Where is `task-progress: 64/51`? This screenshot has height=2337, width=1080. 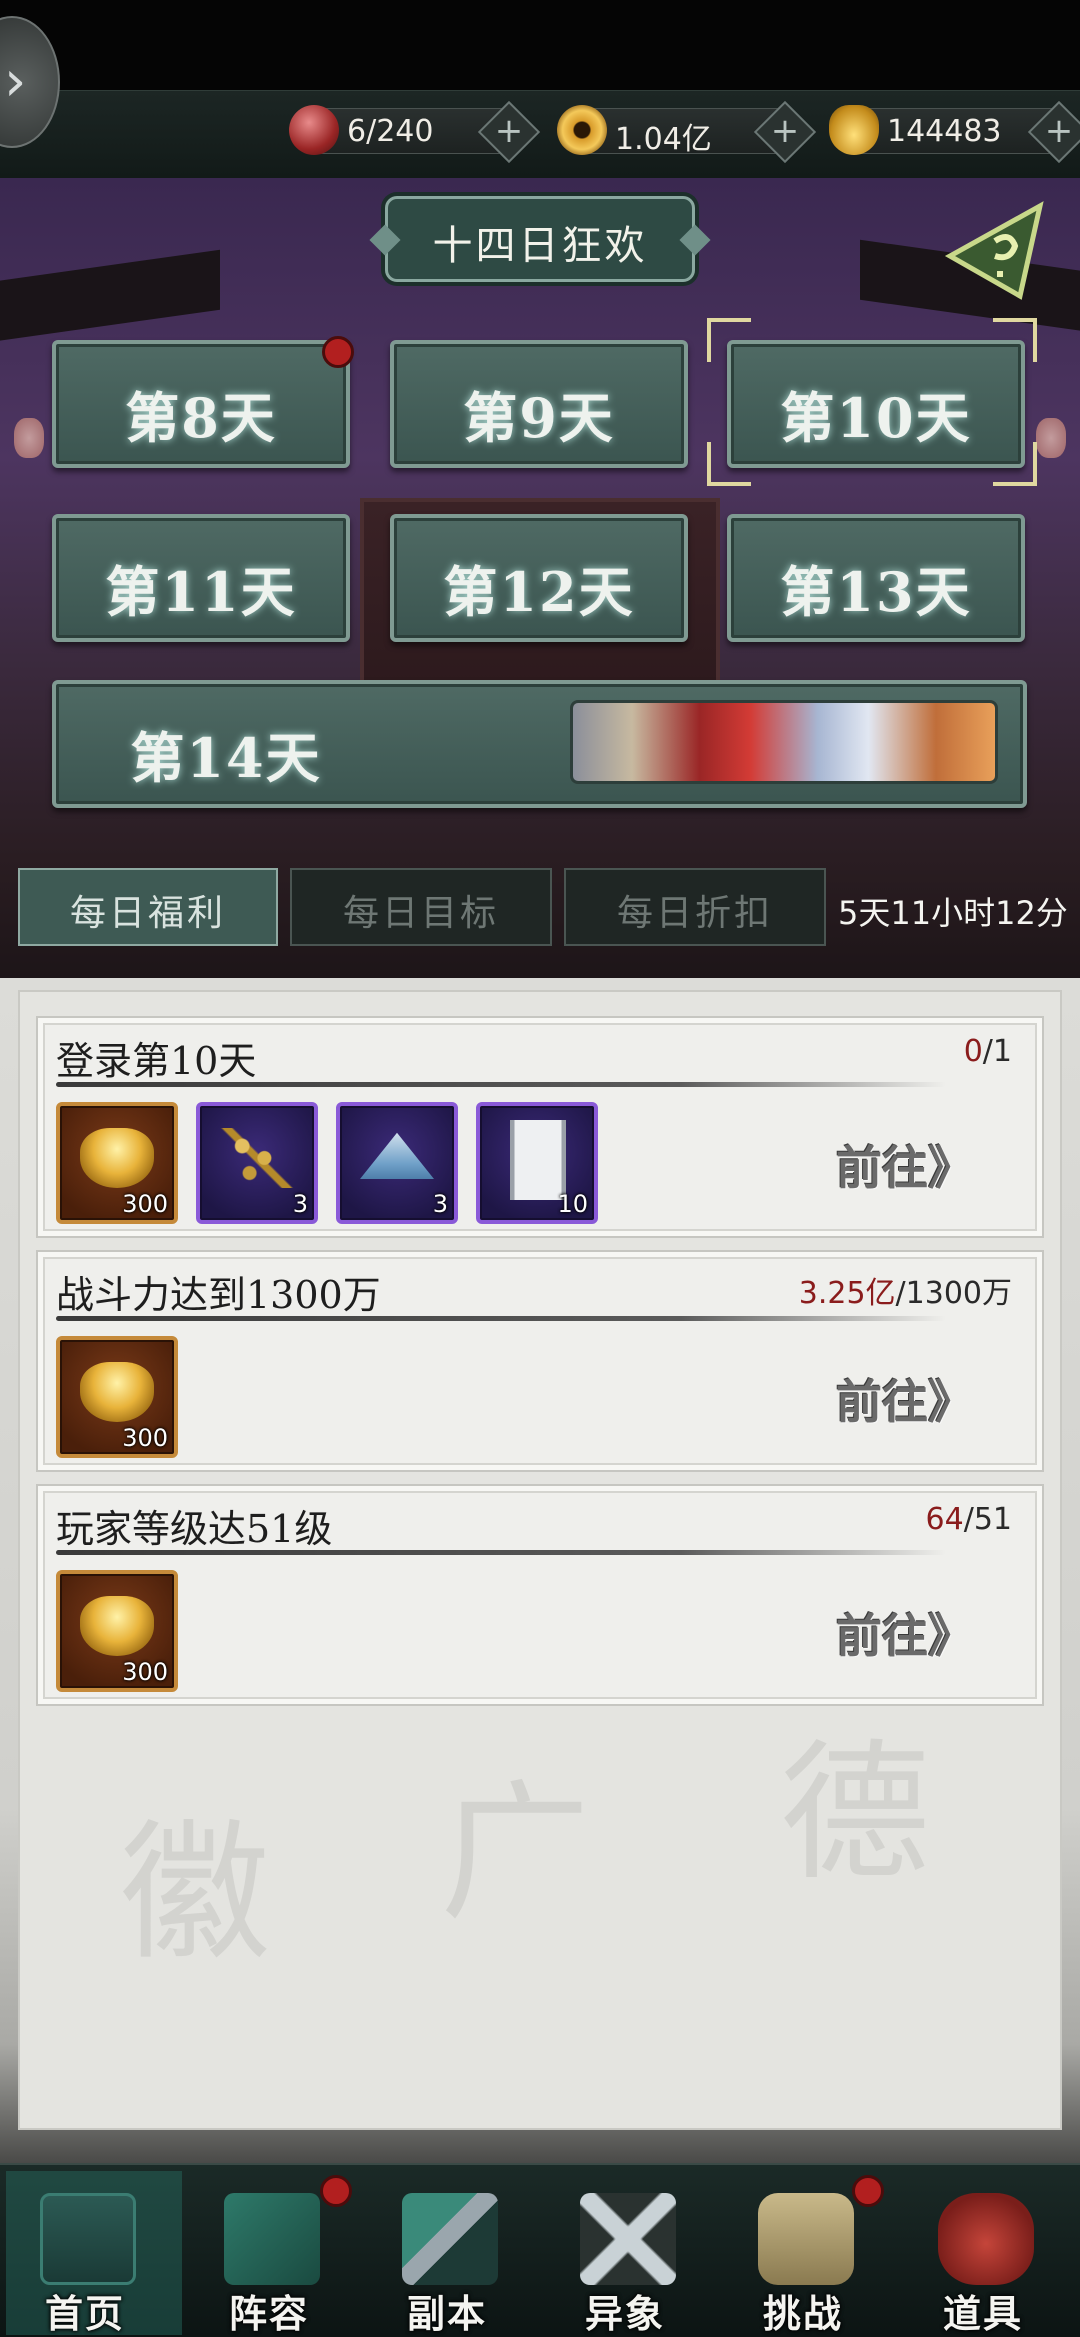
task-progress: 64/51 is located at coordinates (969, 1519).